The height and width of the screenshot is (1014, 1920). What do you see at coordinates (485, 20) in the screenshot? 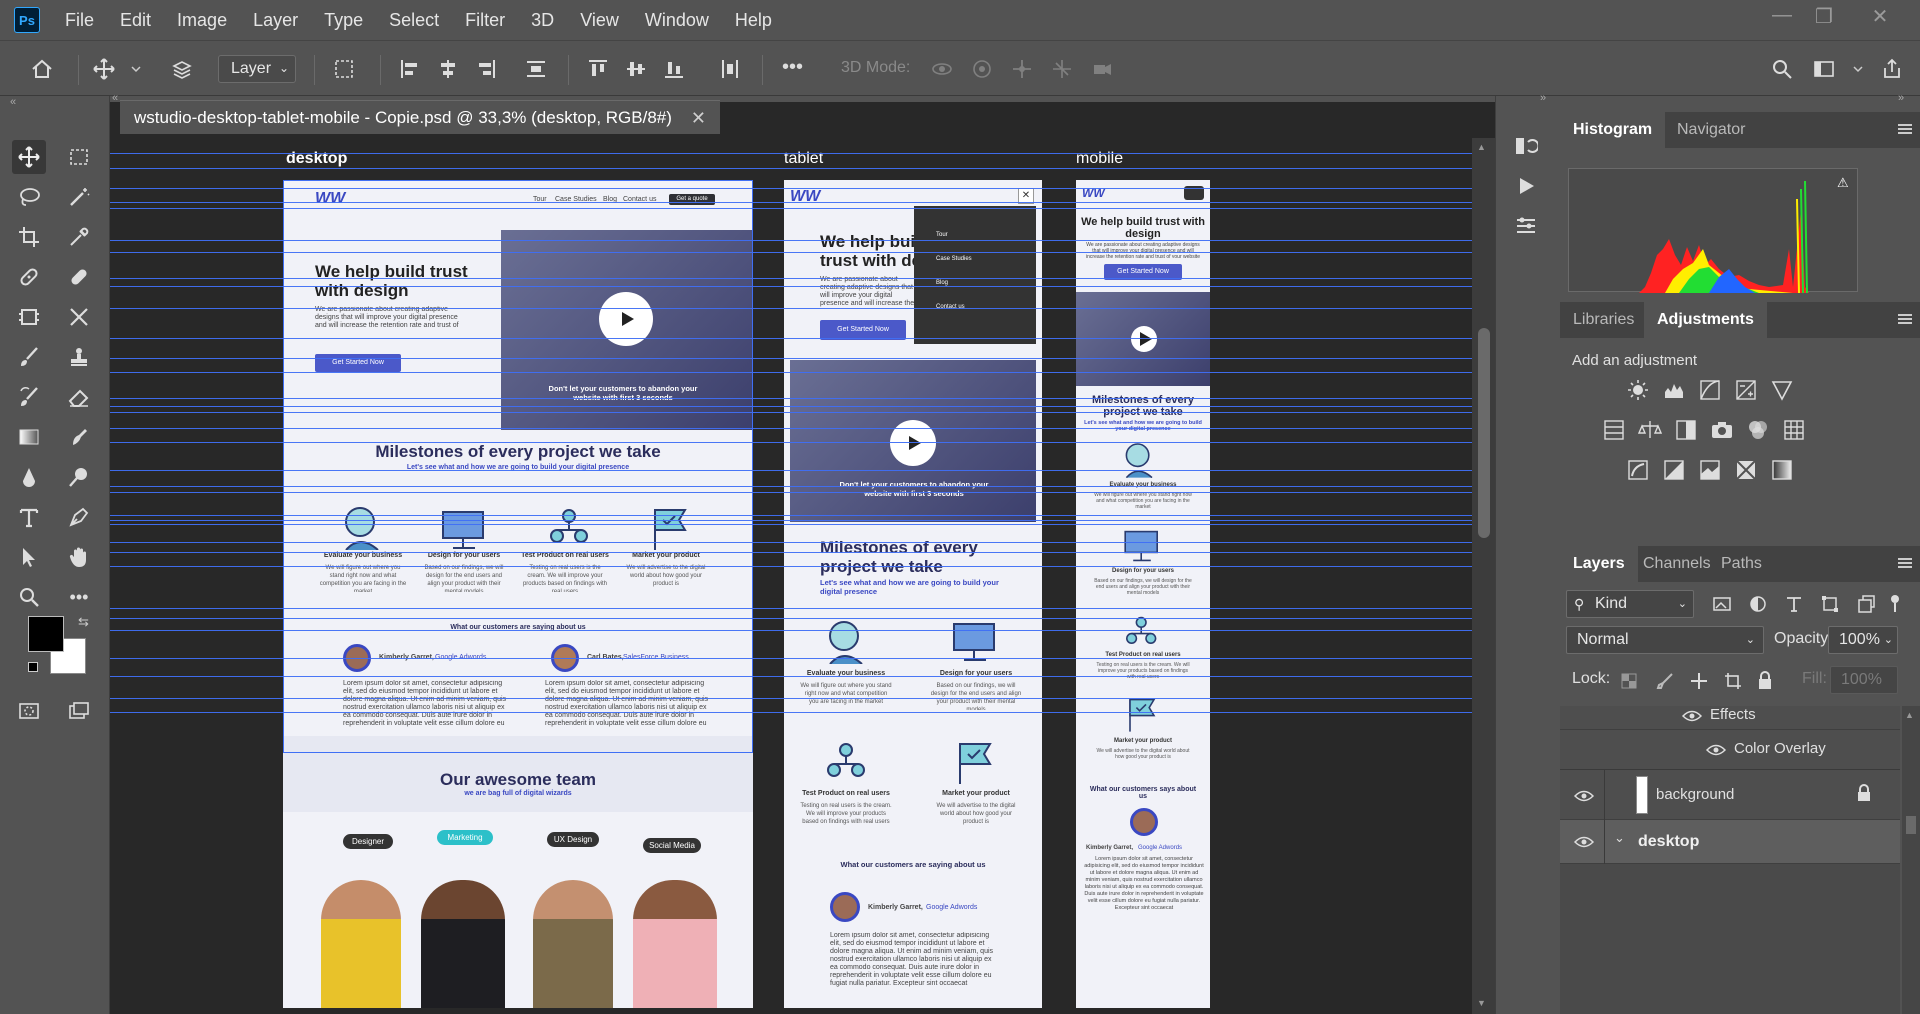
I see `menu-filter: Filter` at bounding box center [485, 20].